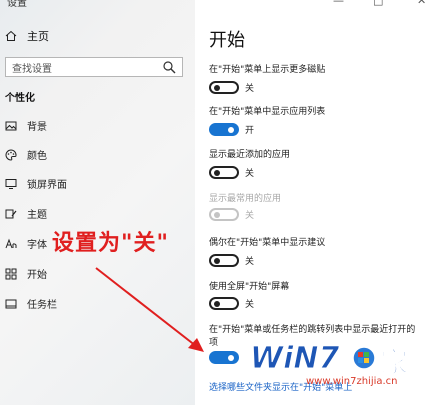 Image resolution: width=439 pixels, height=405 pixels. What do you see at coordinates (352, 381) in the screenshot?
I see `svg-text: www.win7zhijia.cn` at bounding box center [352, 381].